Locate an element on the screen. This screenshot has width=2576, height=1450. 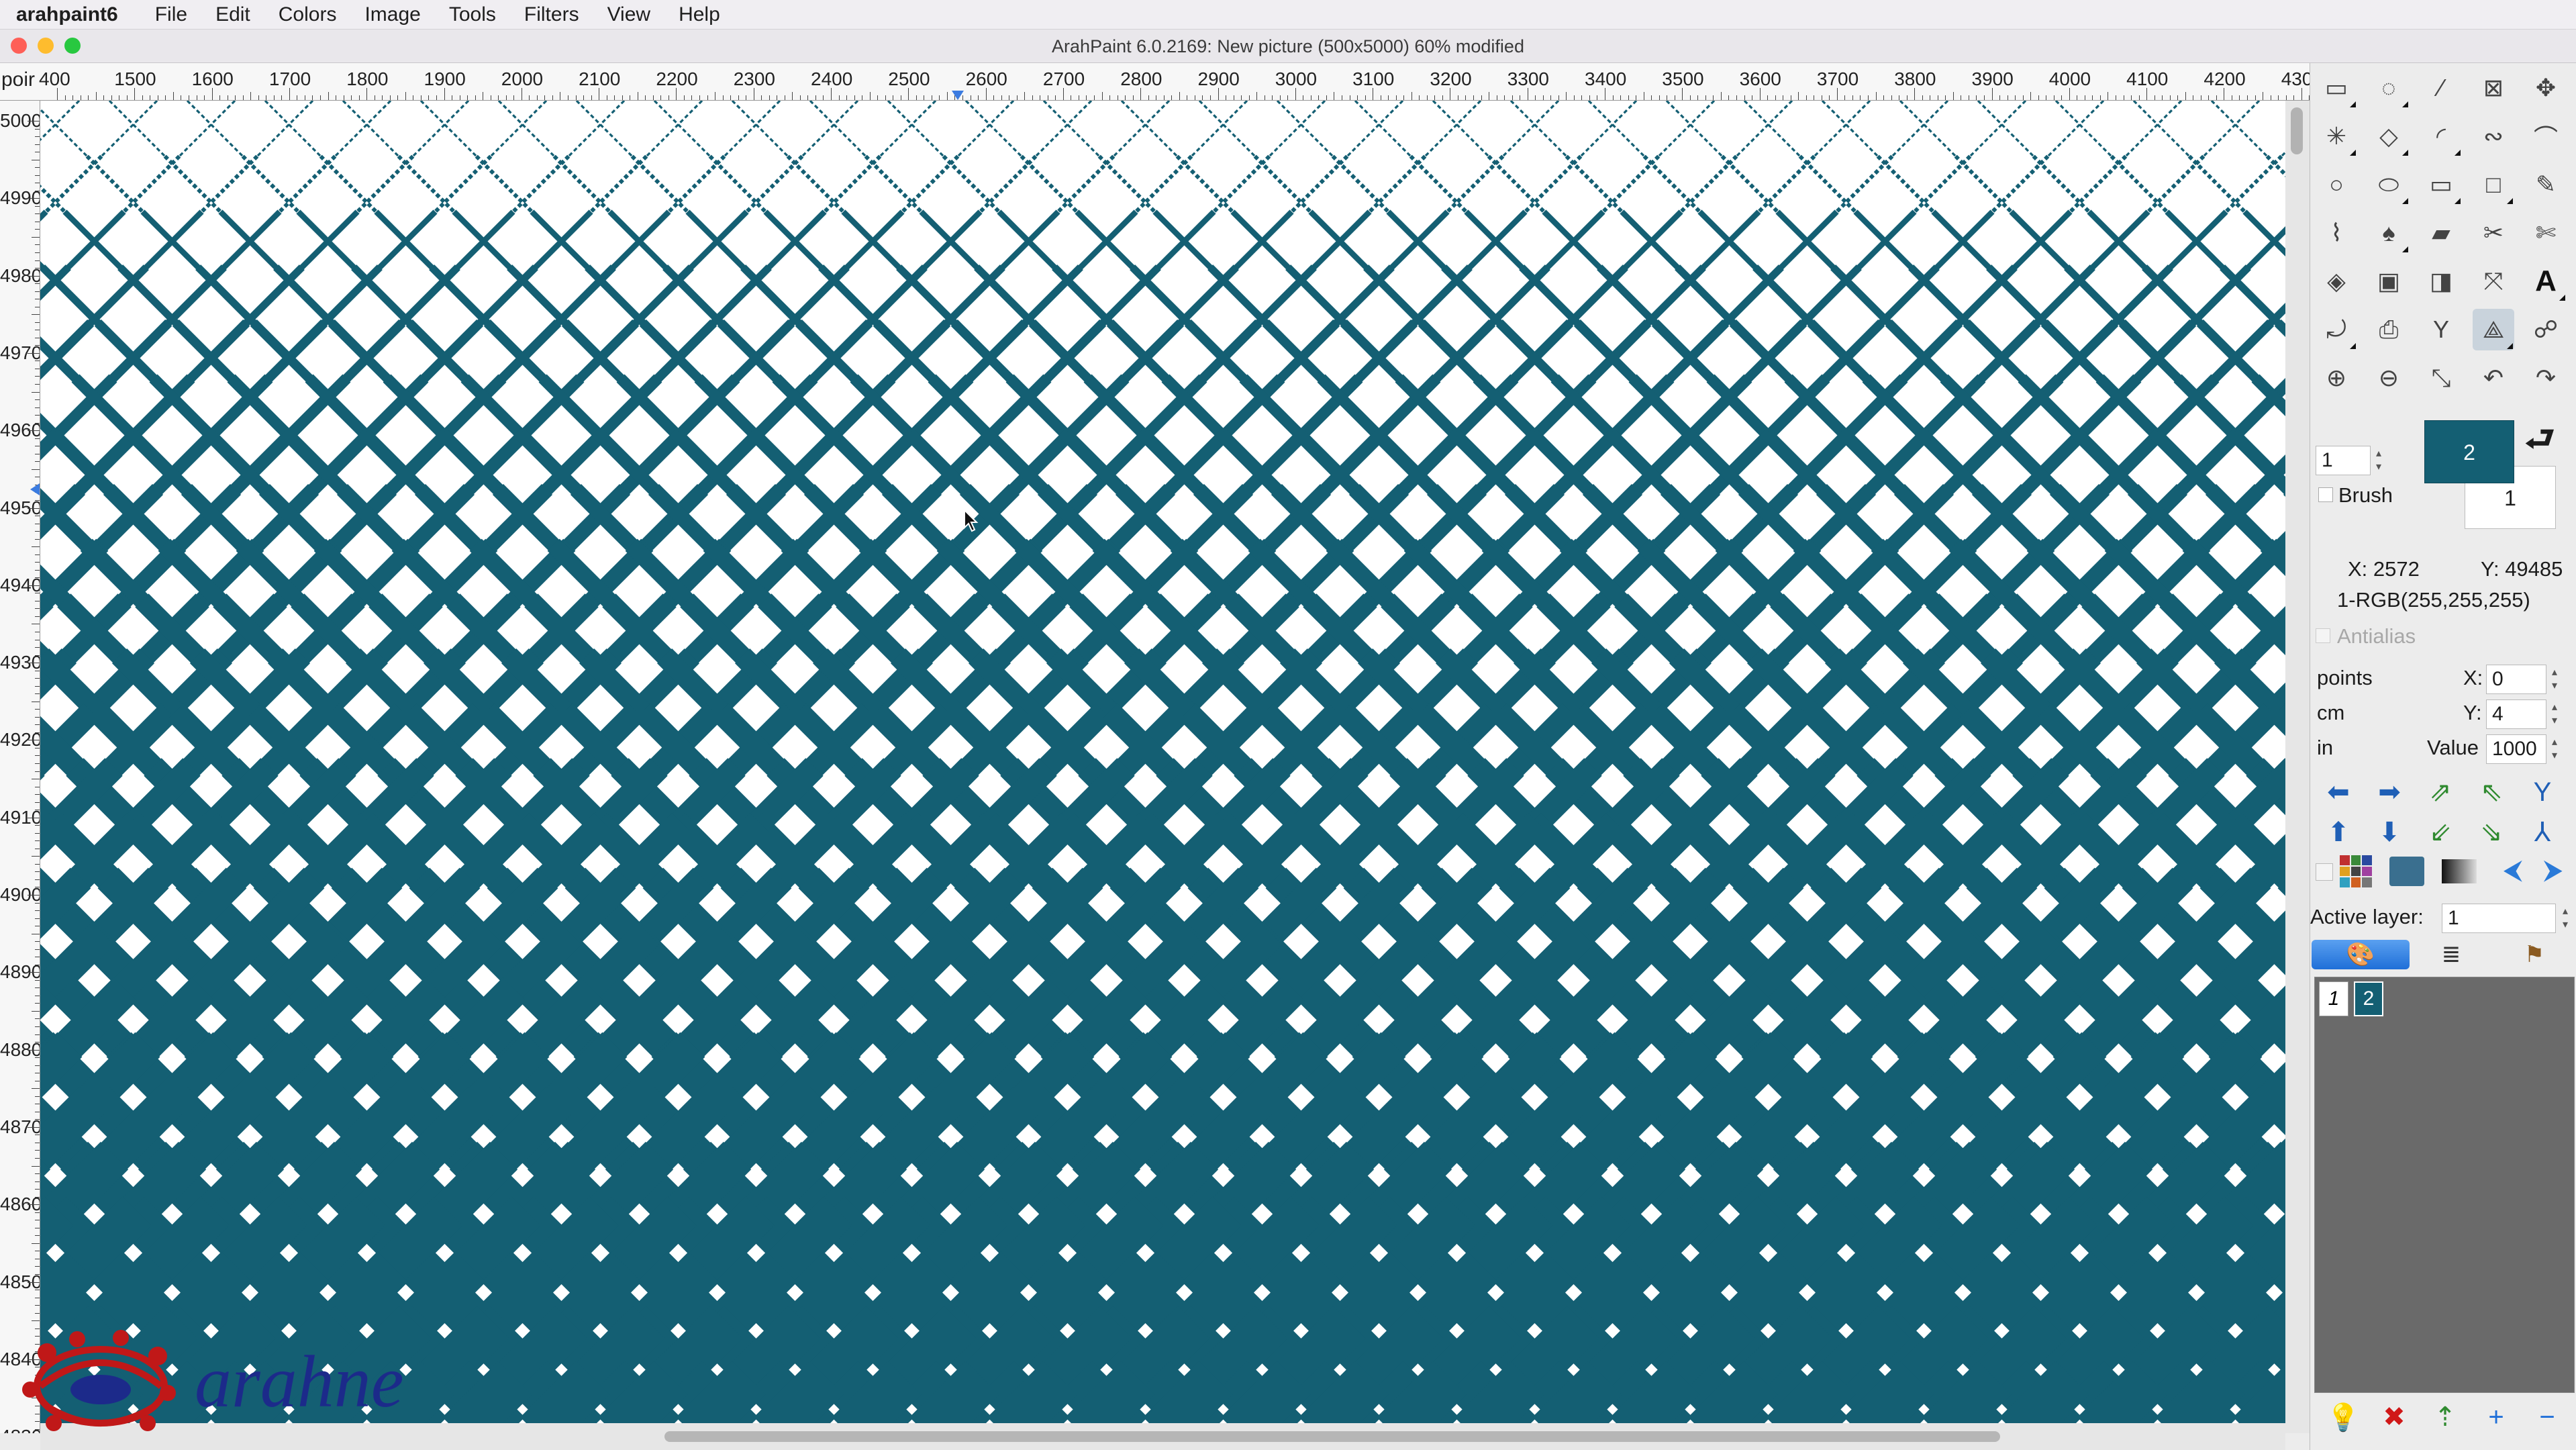
menu-edit: Edit is located at coordinates (232, 14).